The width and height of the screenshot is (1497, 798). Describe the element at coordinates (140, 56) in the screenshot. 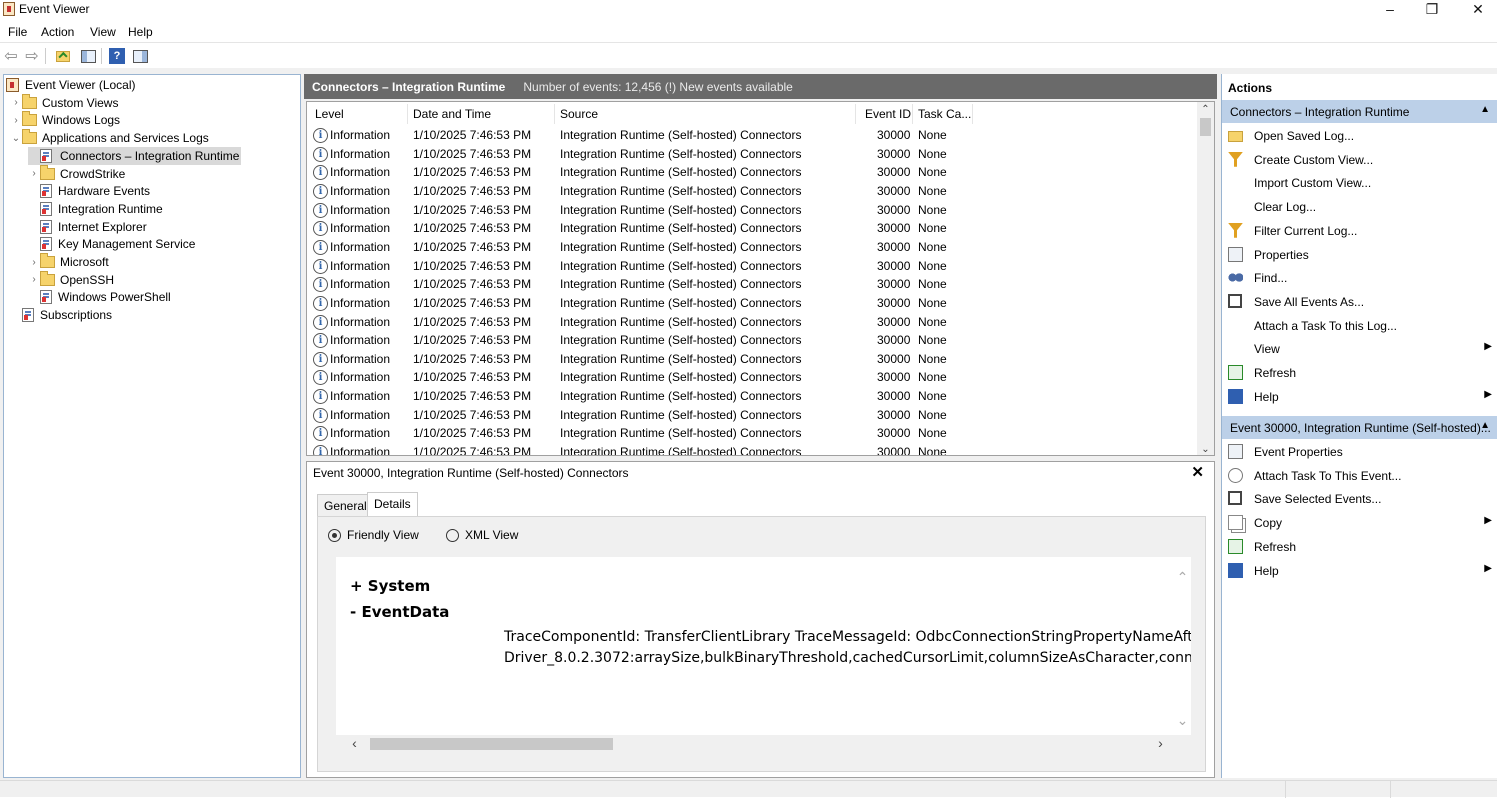

I see `show-hide-action-pane-icon` at that location.